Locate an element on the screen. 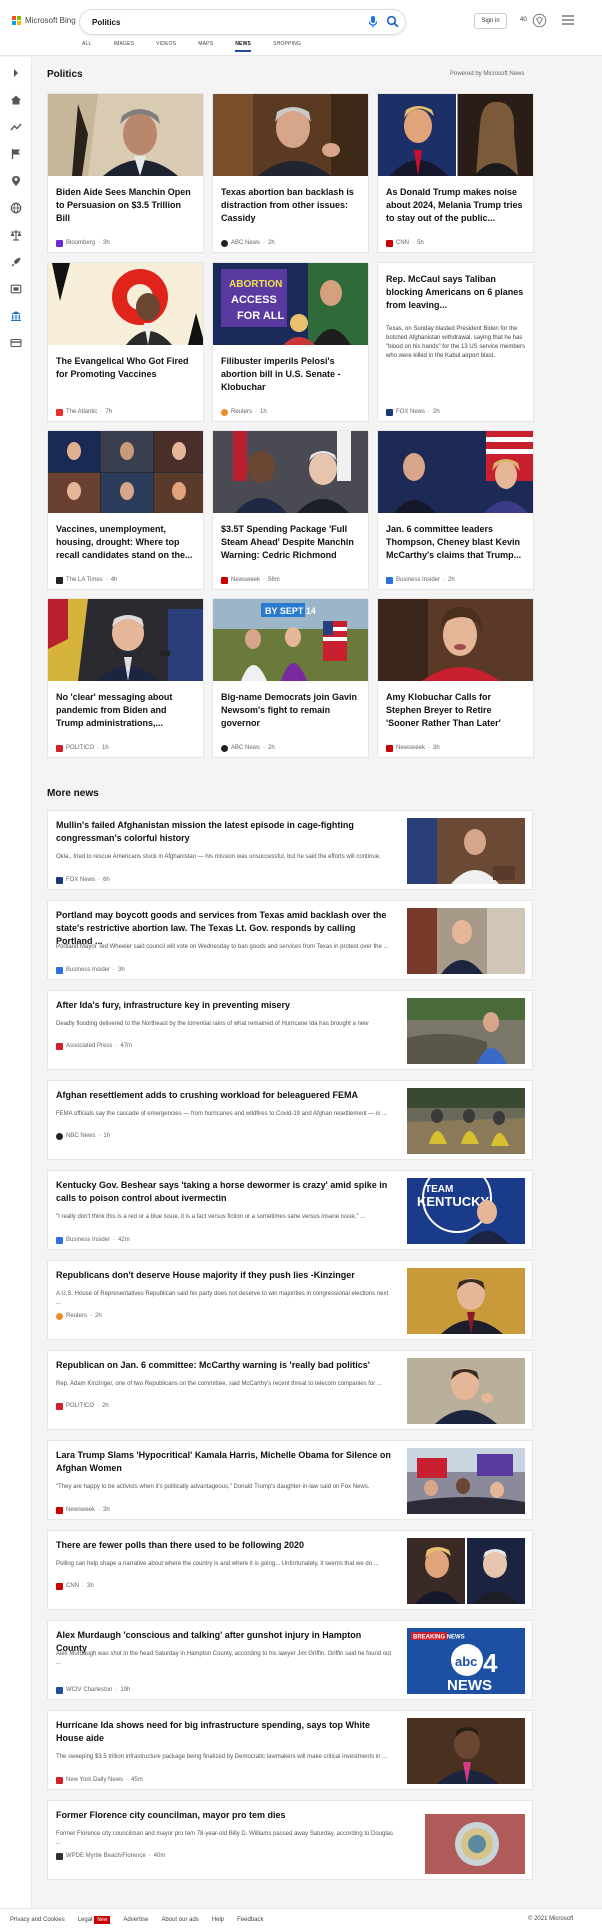 This screenshot has height=1931, width=602. tab-videos: VIDEOS is located at coordinates (166, 46).